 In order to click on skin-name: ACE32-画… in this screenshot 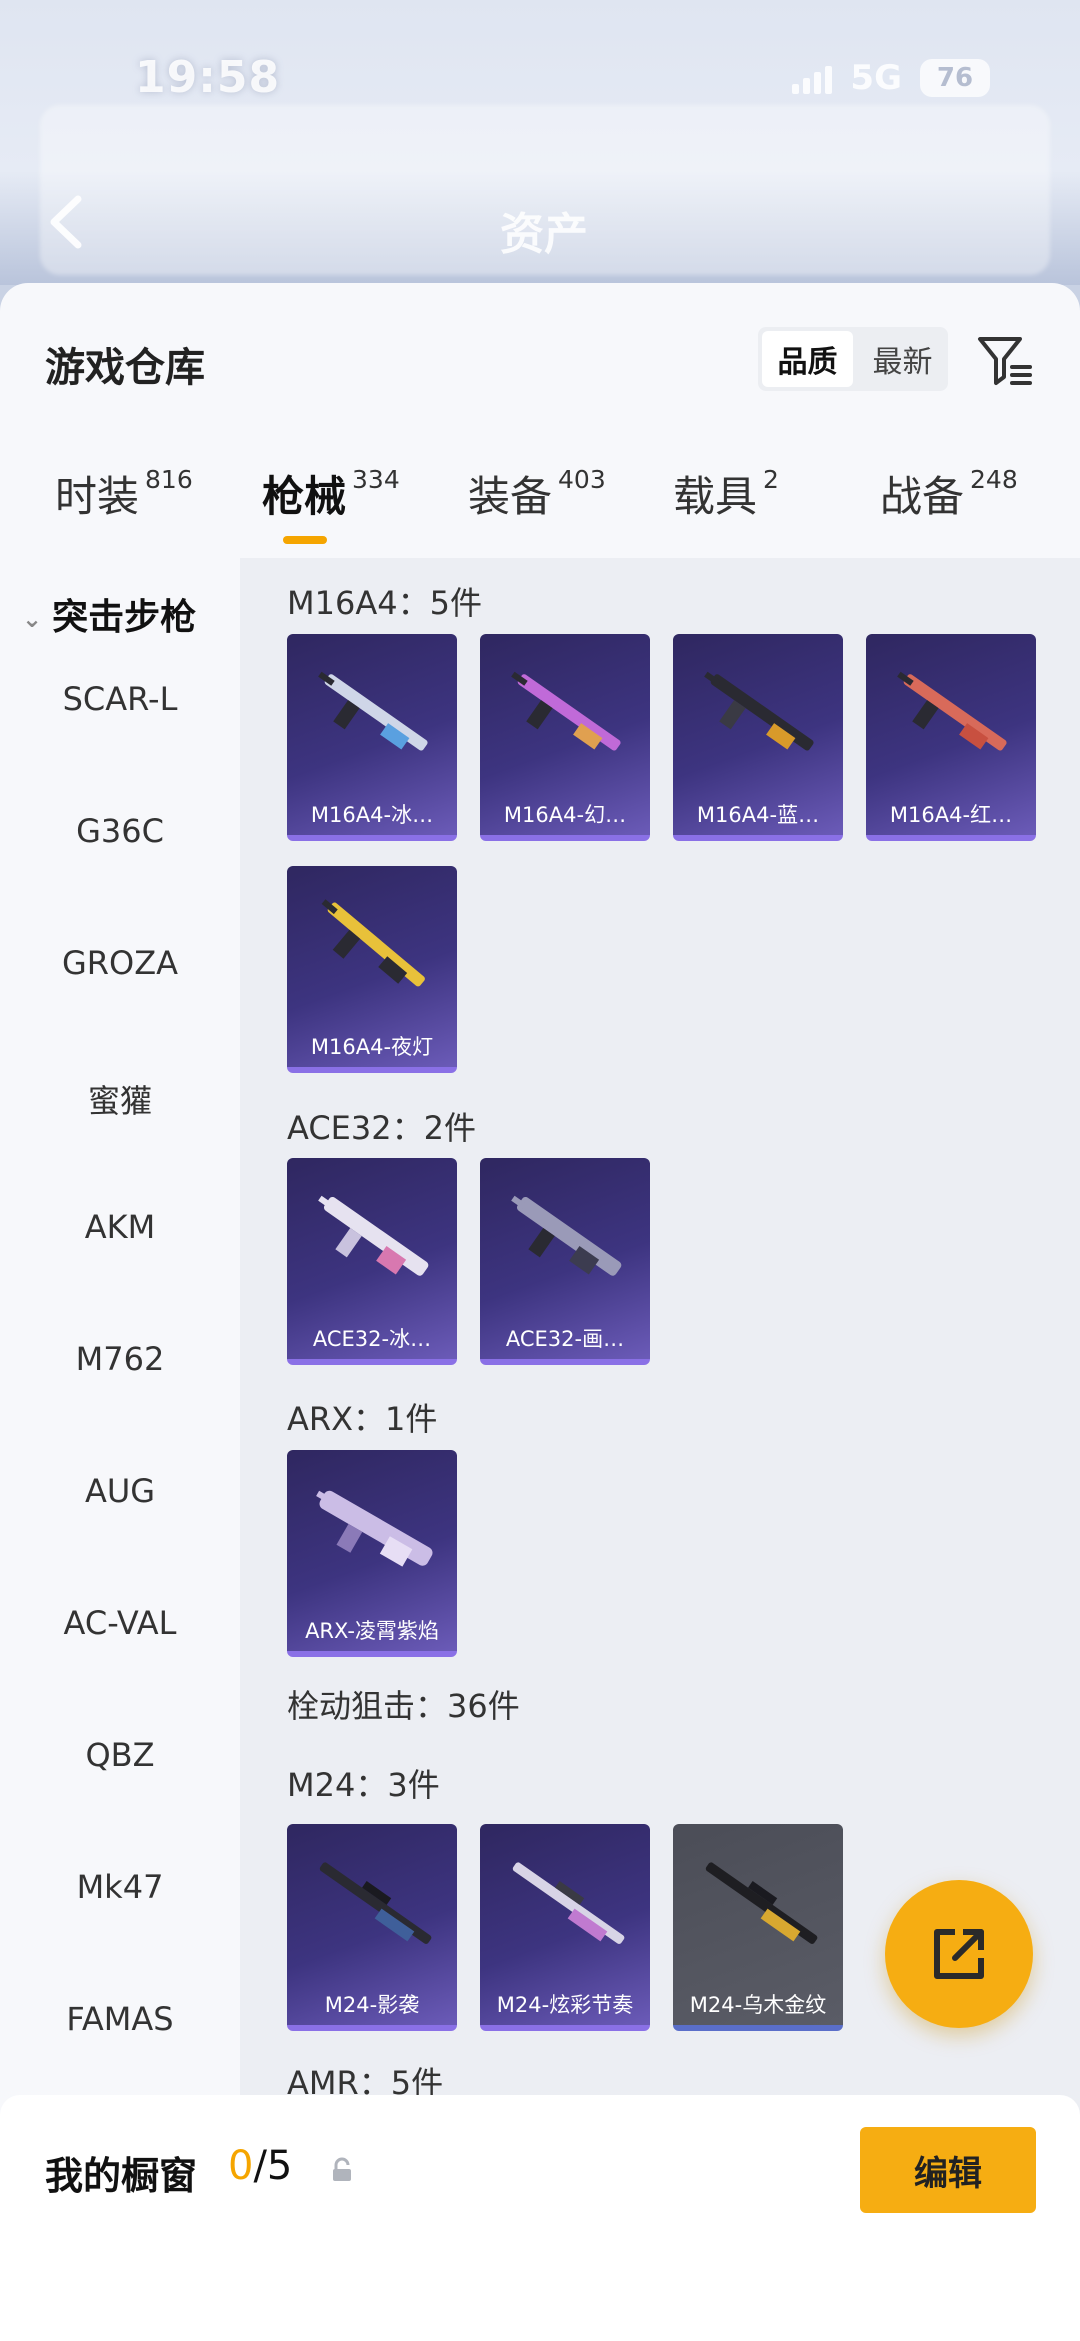, I will do `click(565, 1339)`.